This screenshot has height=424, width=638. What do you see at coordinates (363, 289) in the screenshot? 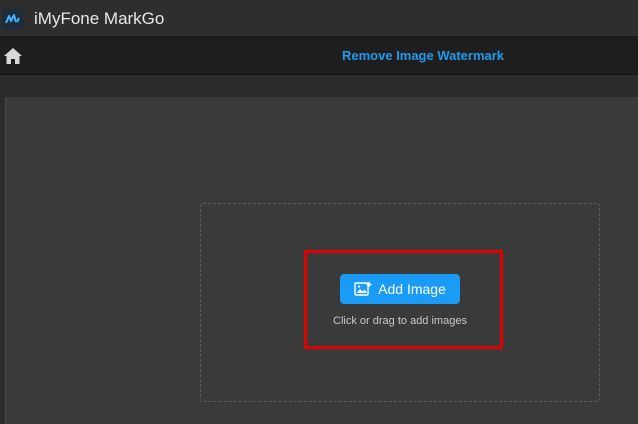
I see `add-image-icon` at bounding box center [363, 289].